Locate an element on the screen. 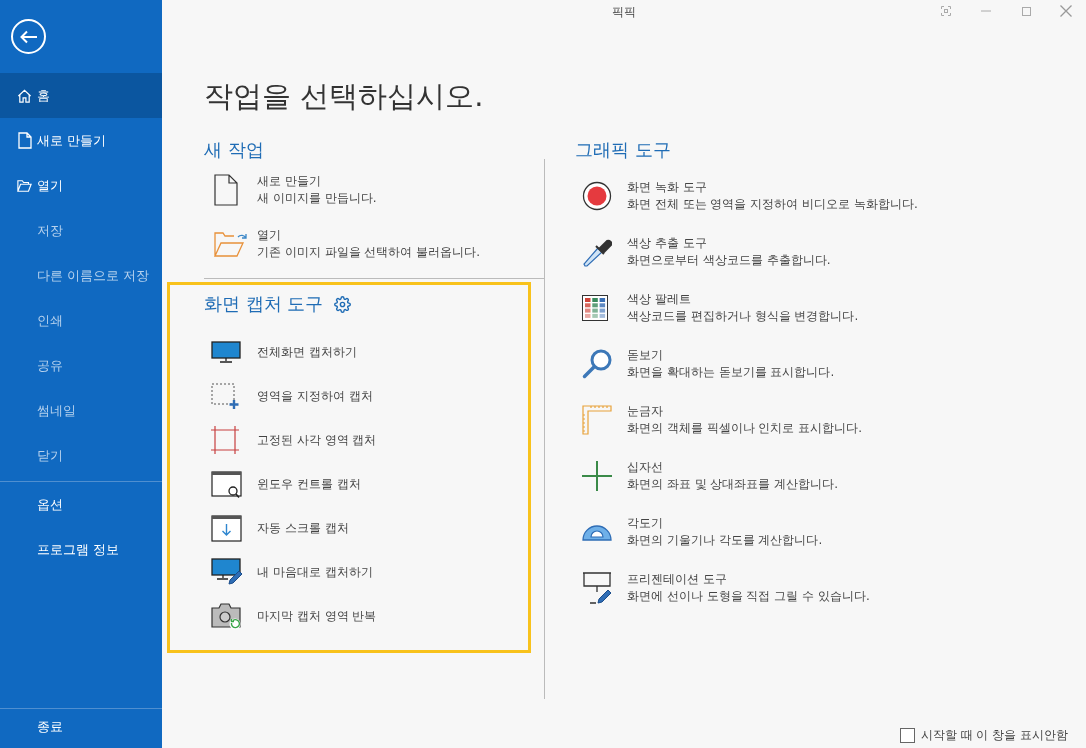 The height and width of the screenshot is (748, 1086). minimize-icon is located at coordinates (986, 11).